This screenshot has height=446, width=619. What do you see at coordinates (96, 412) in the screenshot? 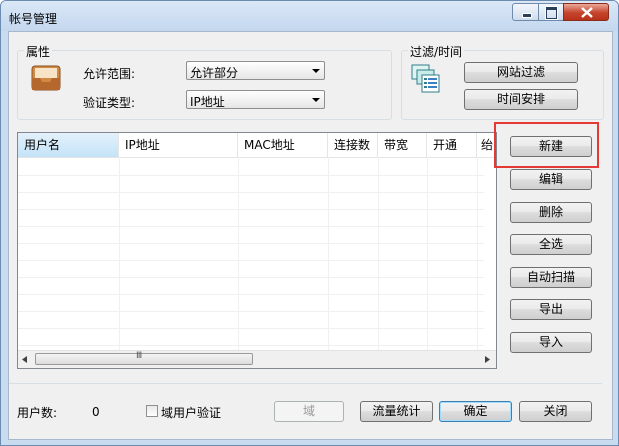
I see `user-count-value: 0` at bounding box center [96, 412].